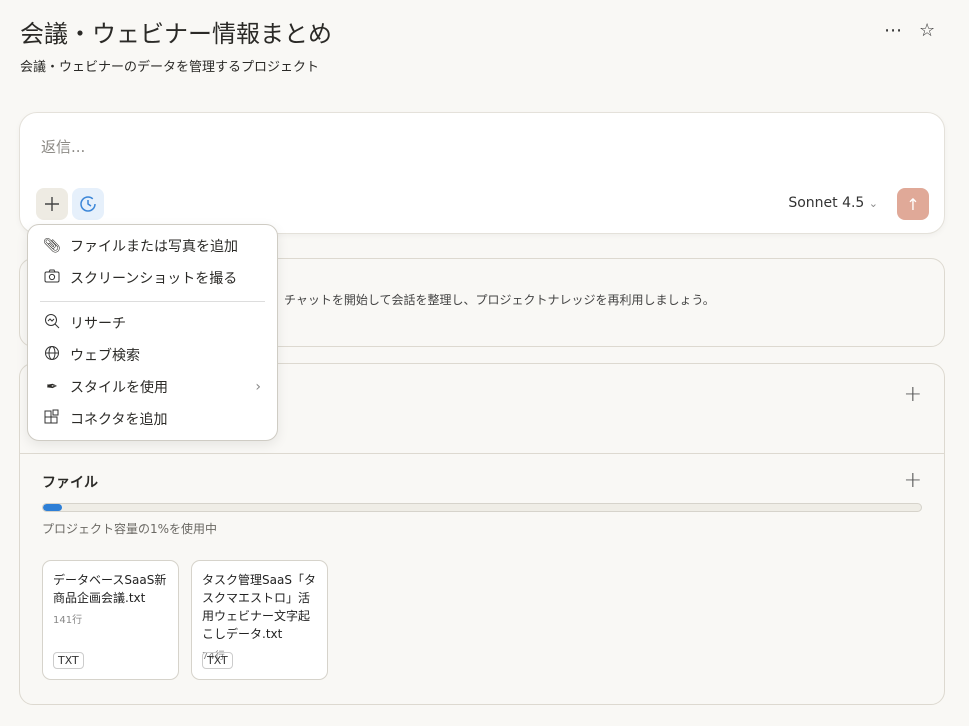 This screenshot has height=726, width=969. What do you see at coordinates (873, 203) in the screenshot?
I see `chevron-down-icon: ⌄` at bounding box center [873, 203].